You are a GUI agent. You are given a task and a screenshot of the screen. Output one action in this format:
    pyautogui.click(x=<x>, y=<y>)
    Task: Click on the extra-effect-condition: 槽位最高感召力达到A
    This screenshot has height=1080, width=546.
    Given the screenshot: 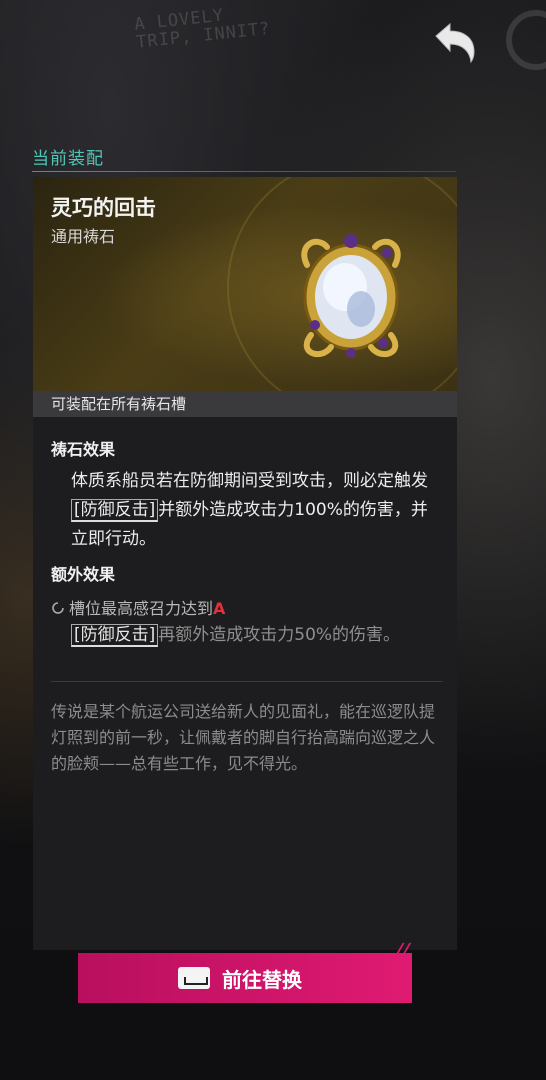 What is the action you would take?
    pyautogui.click(x=138, y=607)
    